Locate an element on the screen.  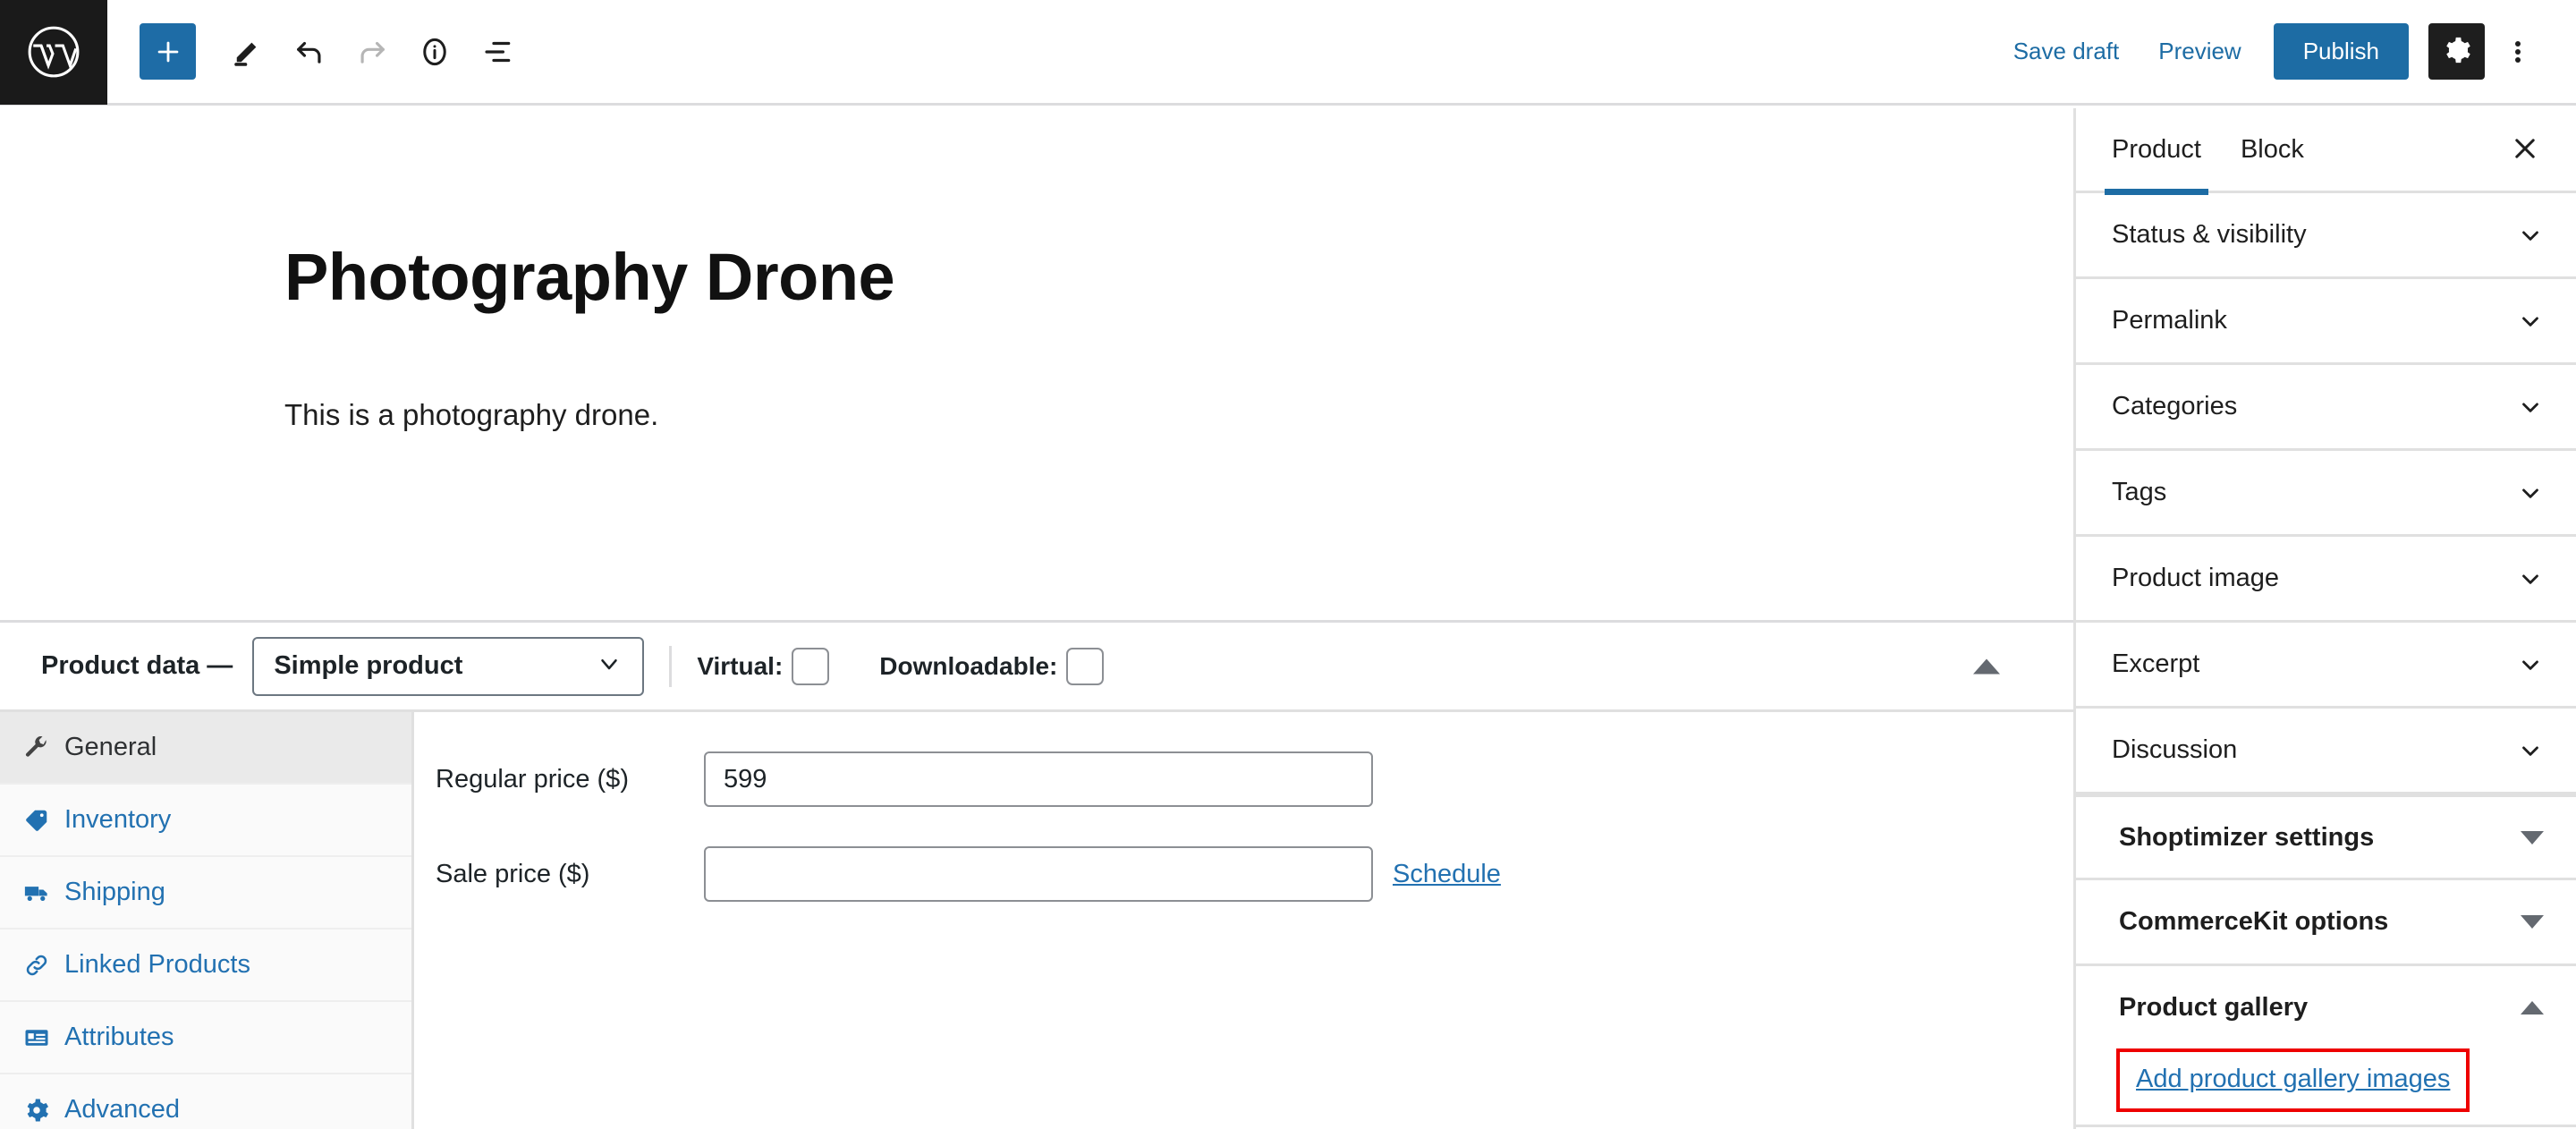
tab-product: Product is located at coordinates (2156, 152).